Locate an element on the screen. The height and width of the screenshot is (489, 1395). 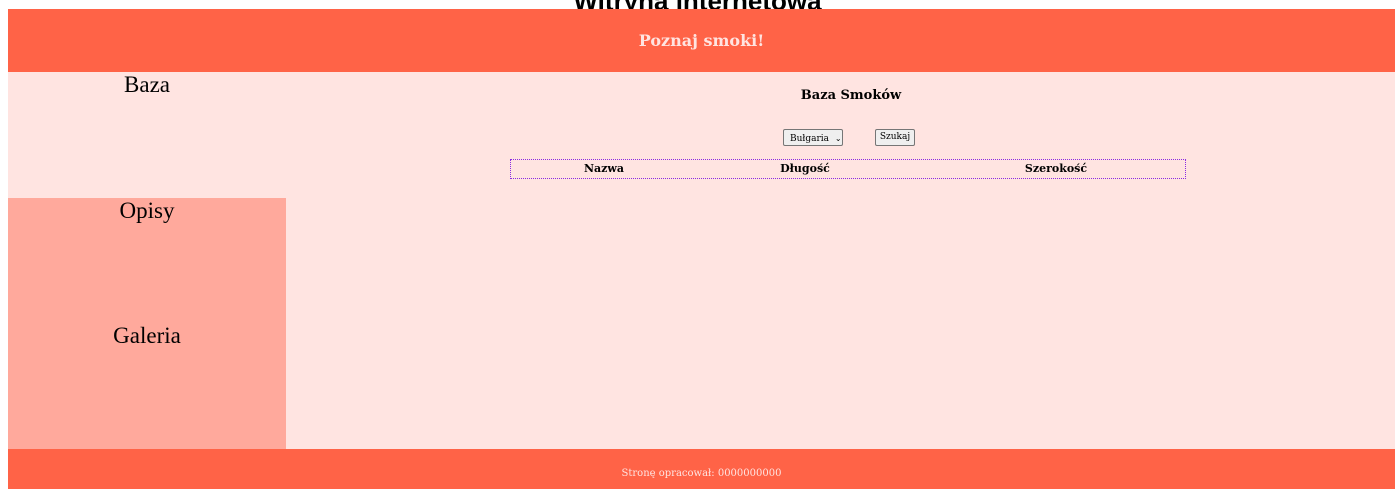
nav-link-opisy: Opisy is located at coordinates (147, 211).